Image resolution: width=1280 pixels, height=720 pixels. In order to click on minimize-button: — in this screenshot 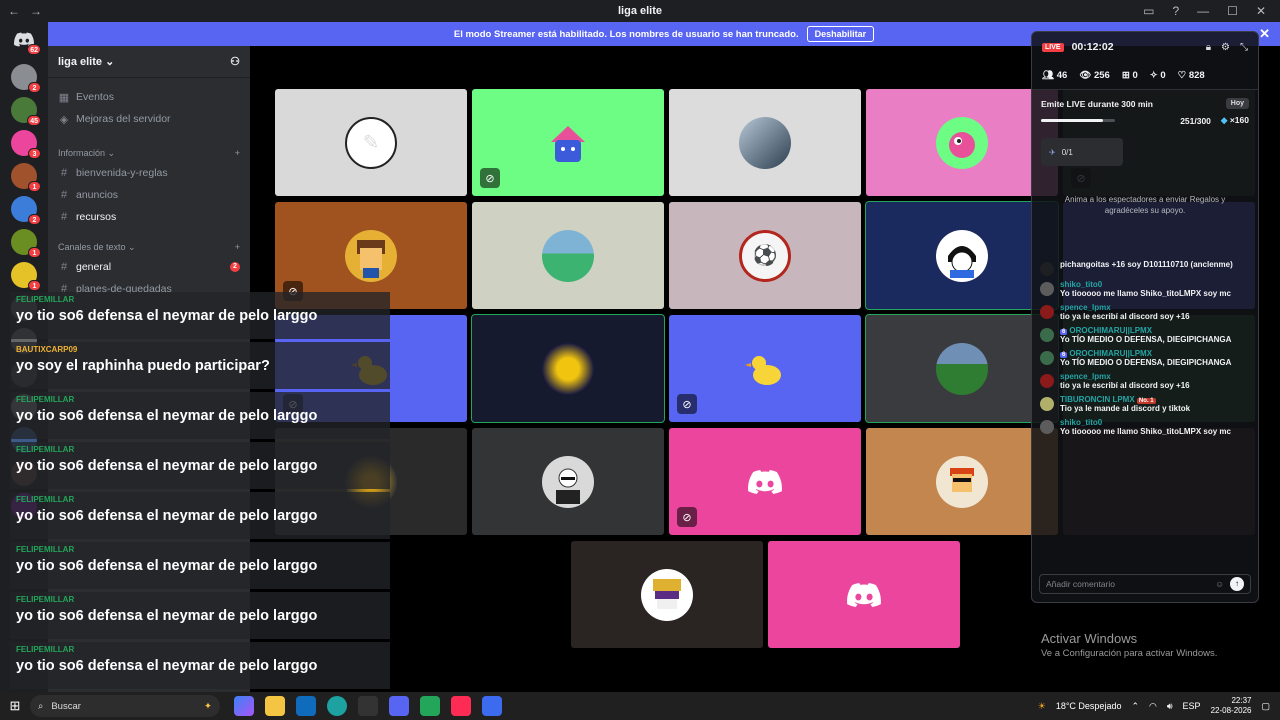, I will do `click(1203, 11)`.